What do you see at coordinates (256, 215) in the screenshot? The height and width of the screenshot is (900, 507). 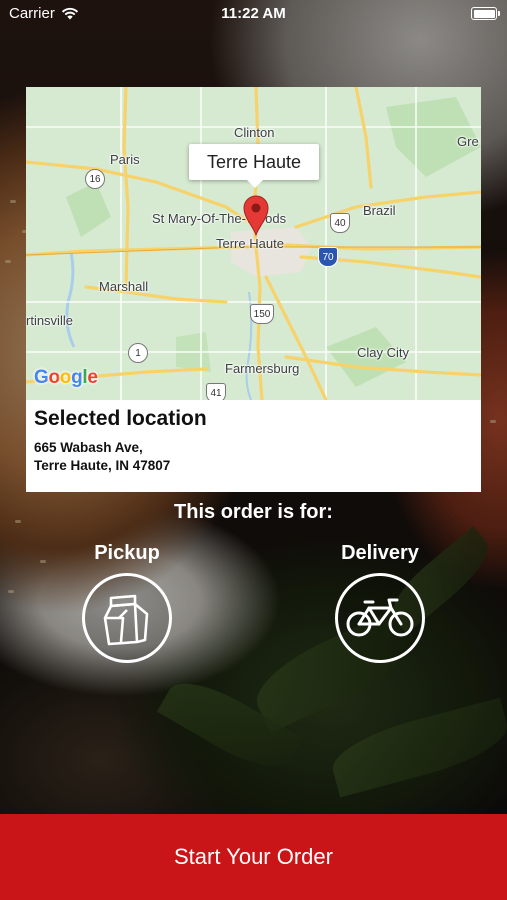 I see `map-pin-icon` at bounding box center [256, 215].